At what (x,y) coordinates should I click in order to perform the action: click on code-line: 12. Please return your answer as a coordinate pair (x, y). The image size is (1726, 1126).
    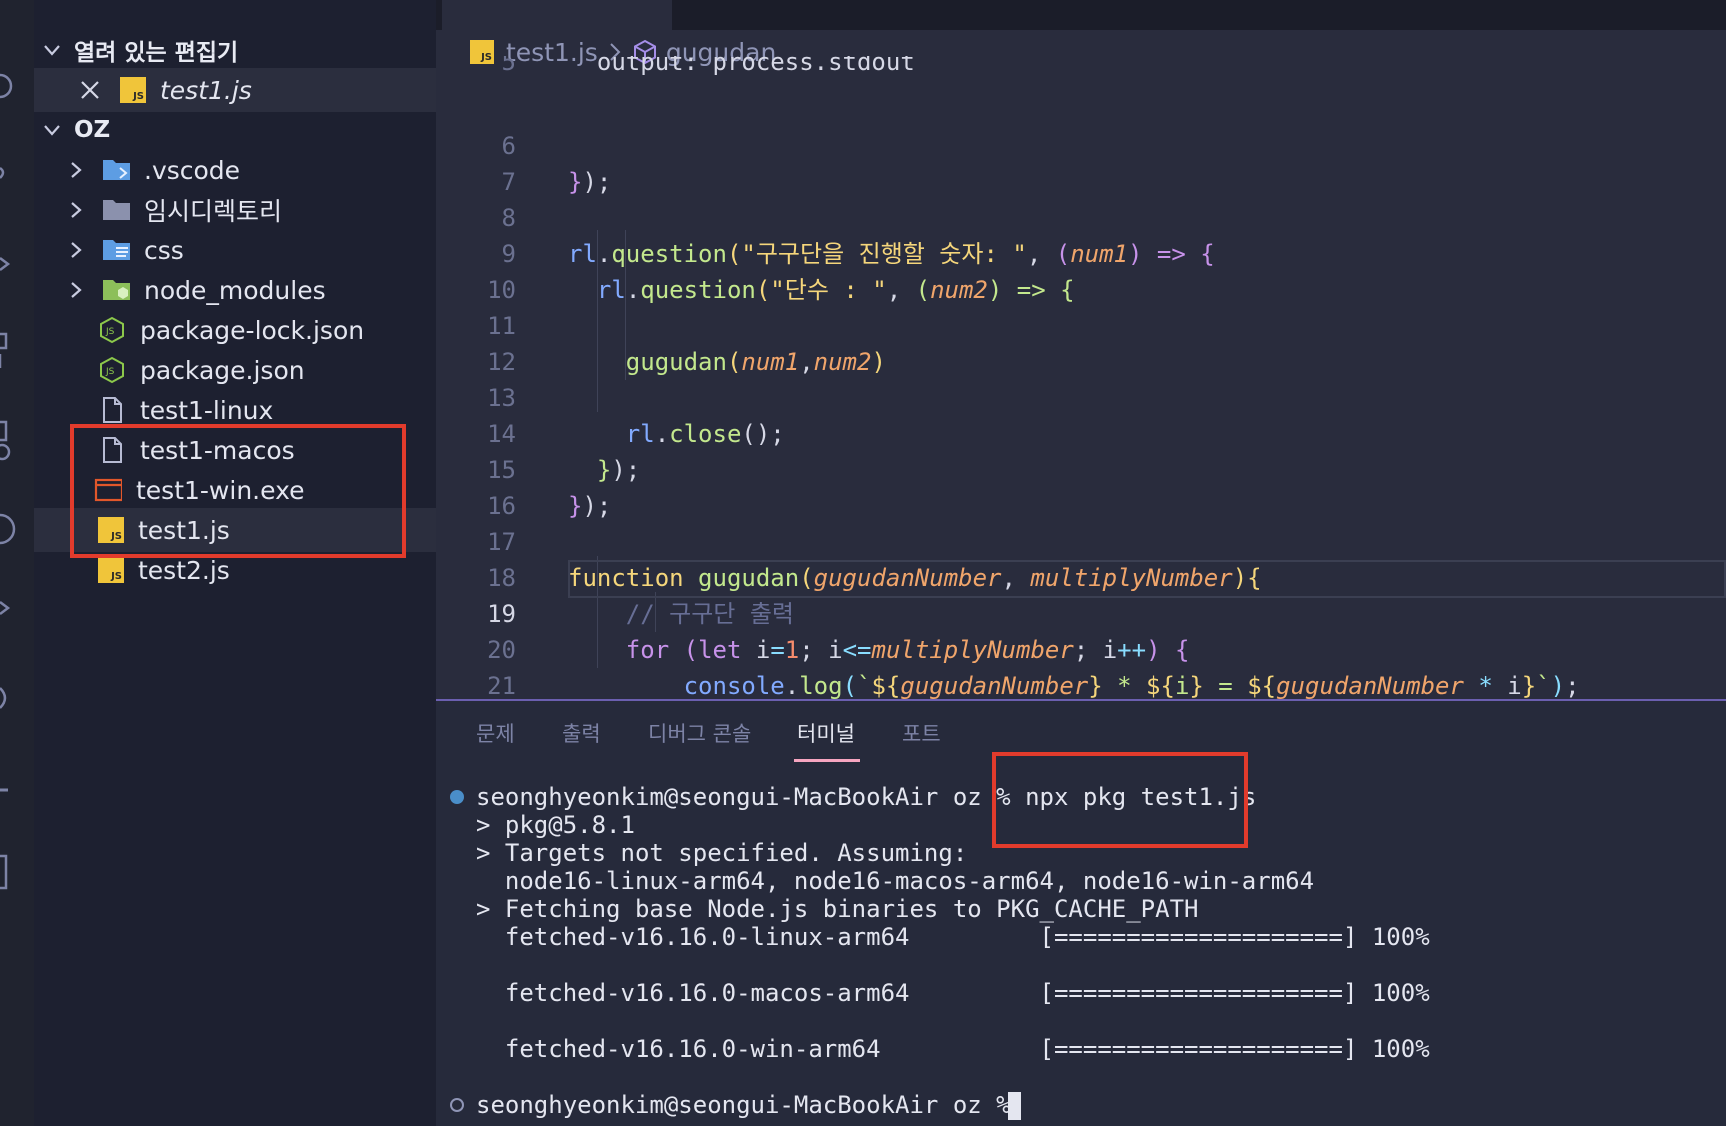
    Looking at the image, I should click on (1081, 342).